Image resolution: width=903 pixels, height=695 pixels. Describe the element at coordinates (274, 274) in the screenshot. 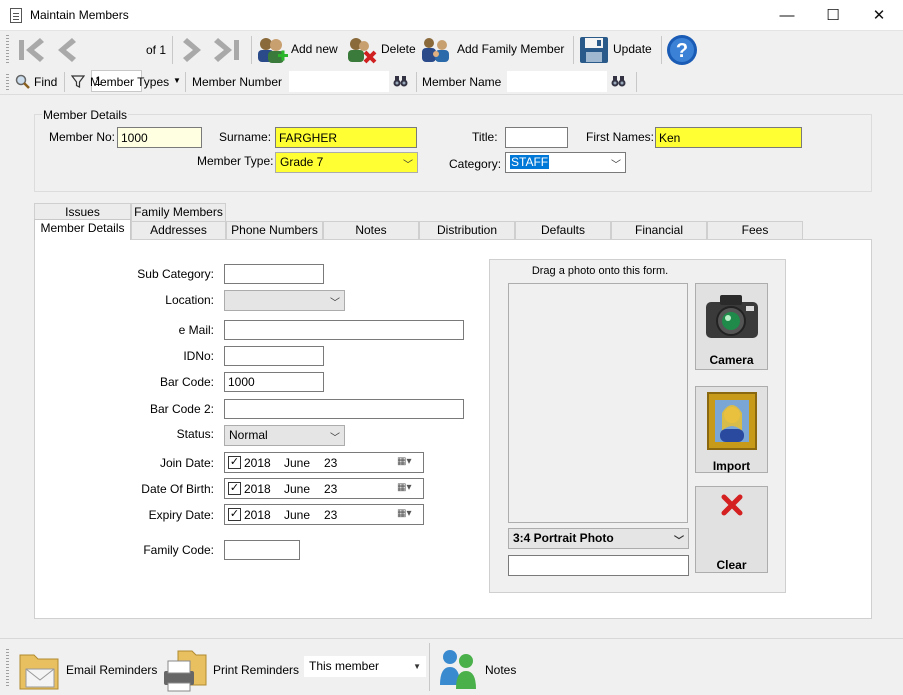

I see `sub-category-field` at that location.